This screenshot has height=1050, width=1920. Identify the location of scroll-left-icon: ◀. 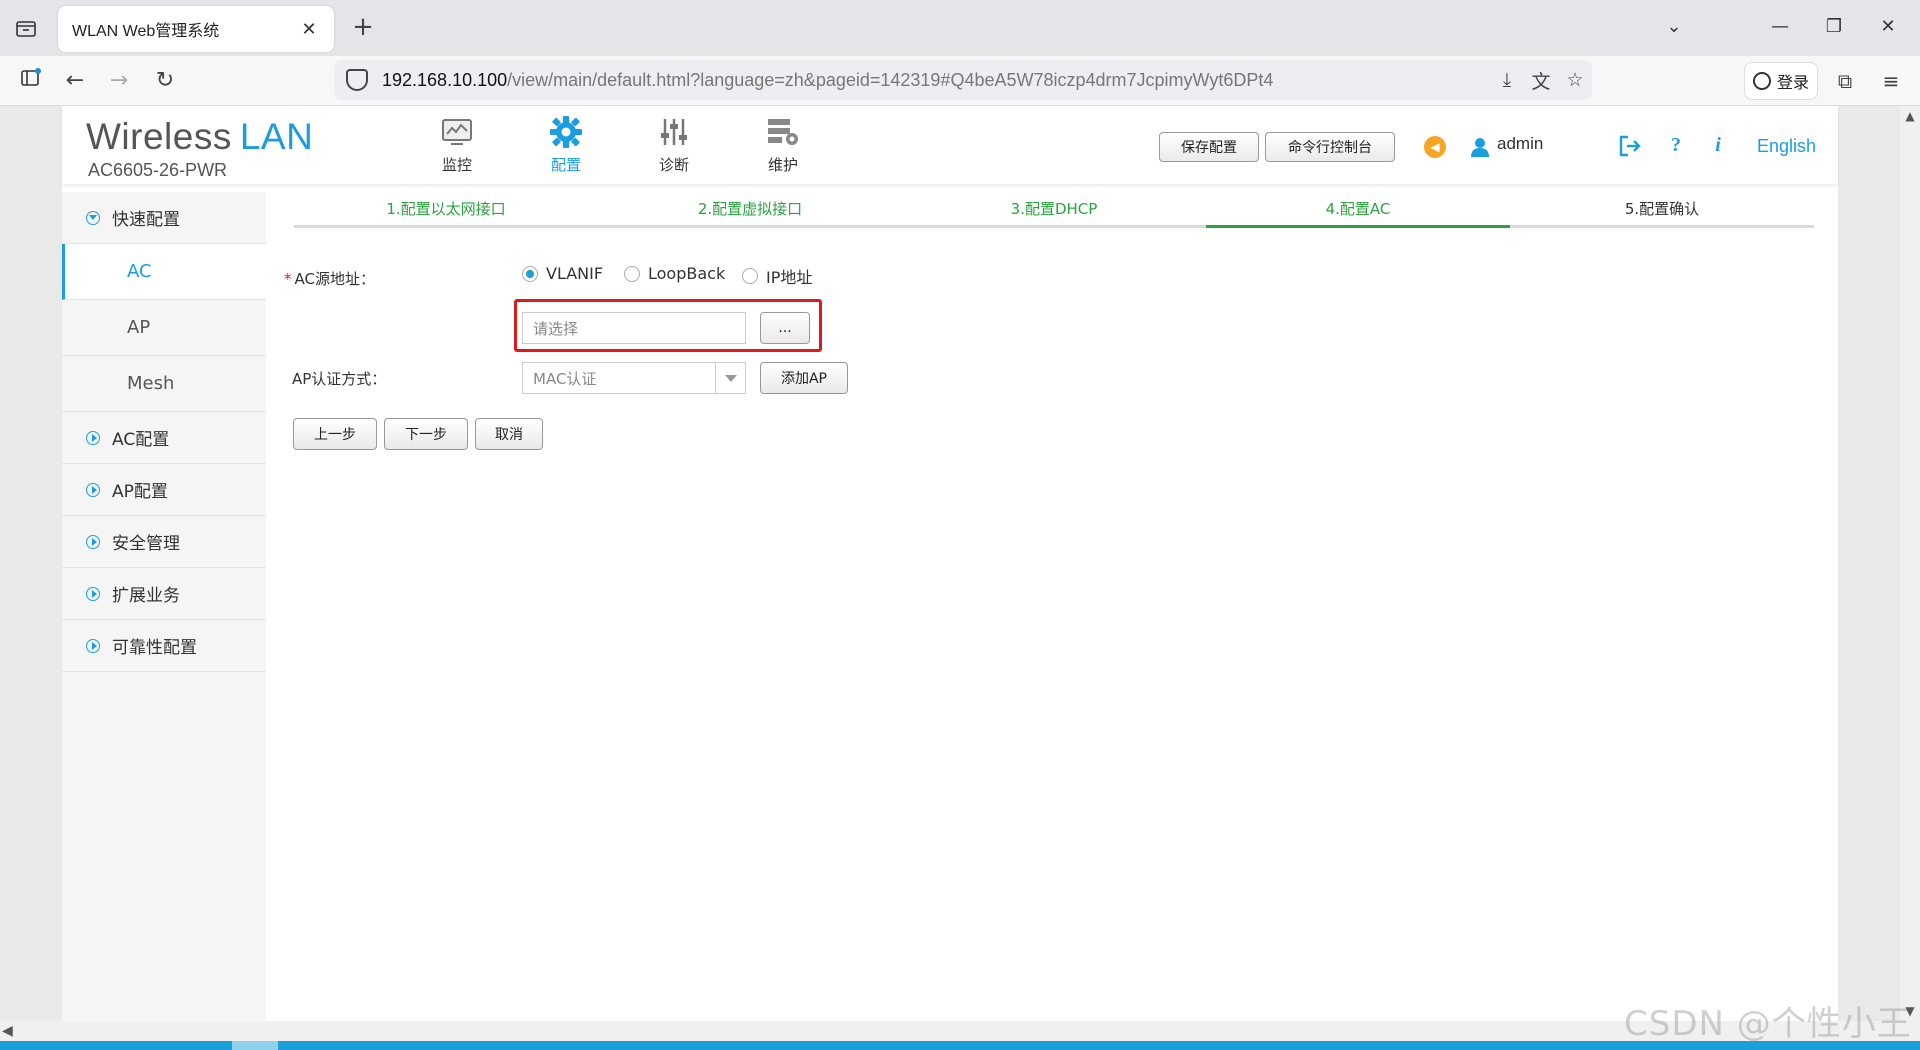
(7, 1031).